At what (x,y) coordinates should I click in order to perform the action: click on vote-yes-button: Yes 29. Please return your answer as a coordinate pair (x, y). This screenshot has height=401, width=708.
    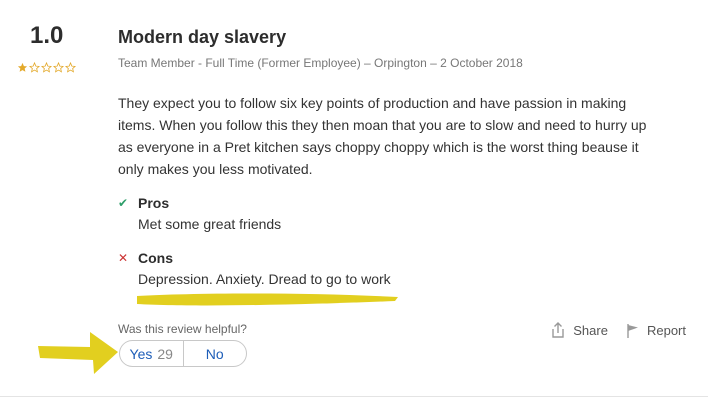
    Looking at the image, I should click on (151, 353).